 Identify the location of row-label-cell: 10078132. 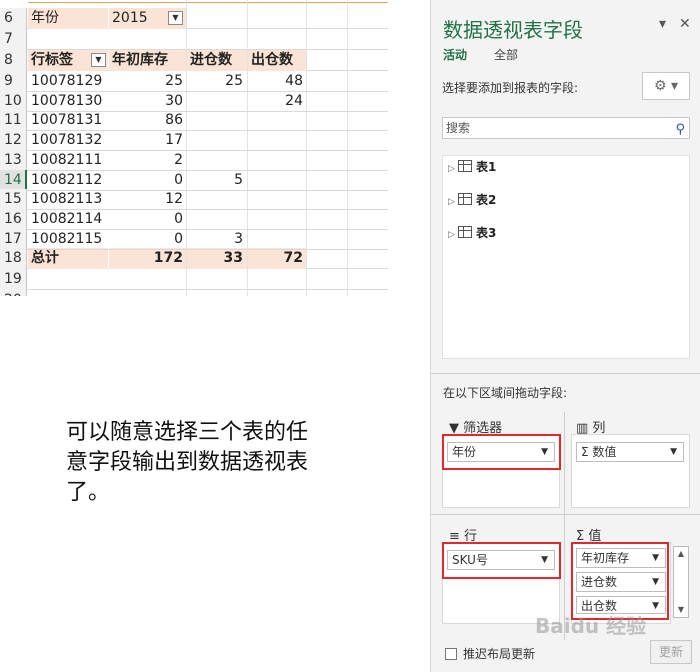
(68, 140).